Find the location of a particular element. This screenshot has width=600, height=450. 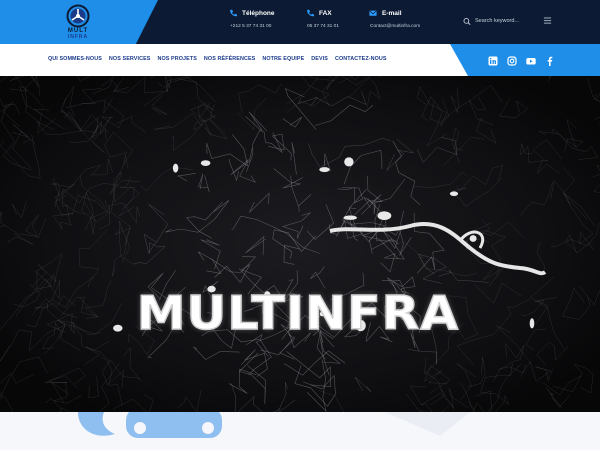

fax-icon is located at coordinates (310, 13).